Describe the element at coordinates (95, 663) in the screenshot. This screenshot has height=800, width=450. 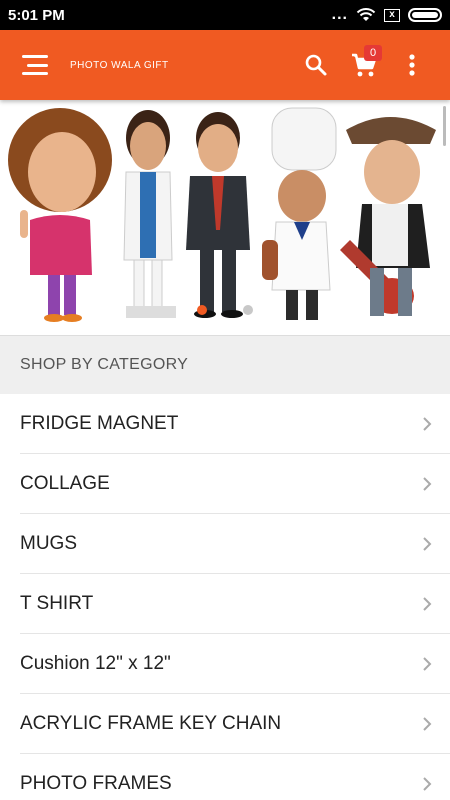
I see `category-label: Cushion 12" x 12"` at that location.